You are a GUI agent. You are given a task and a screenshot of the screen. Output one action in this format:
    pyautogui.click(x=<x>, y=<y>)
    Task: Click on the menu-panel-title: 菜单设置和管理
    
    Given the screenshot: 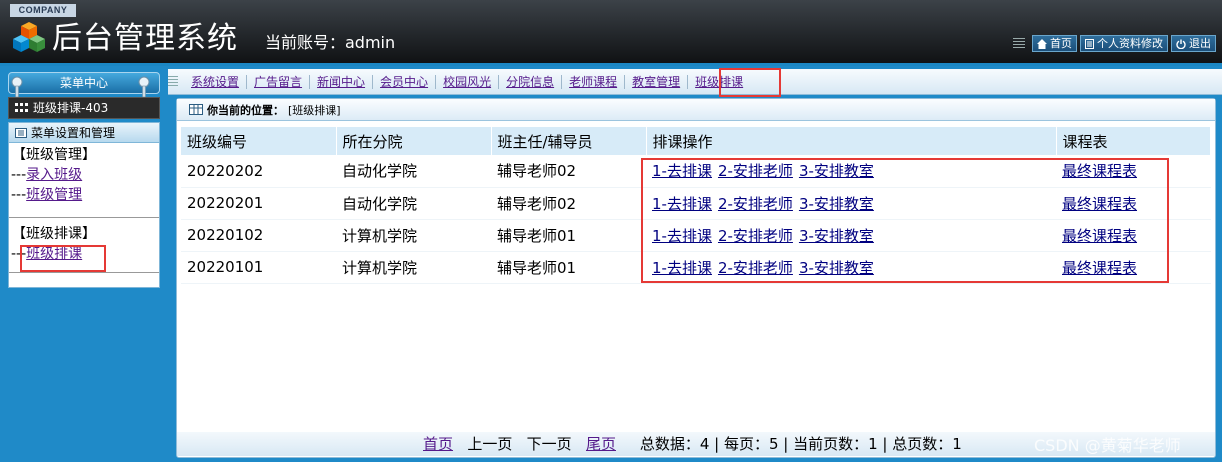 What is the action you would take?
    pyautogui.click(x=73, y=133)
    